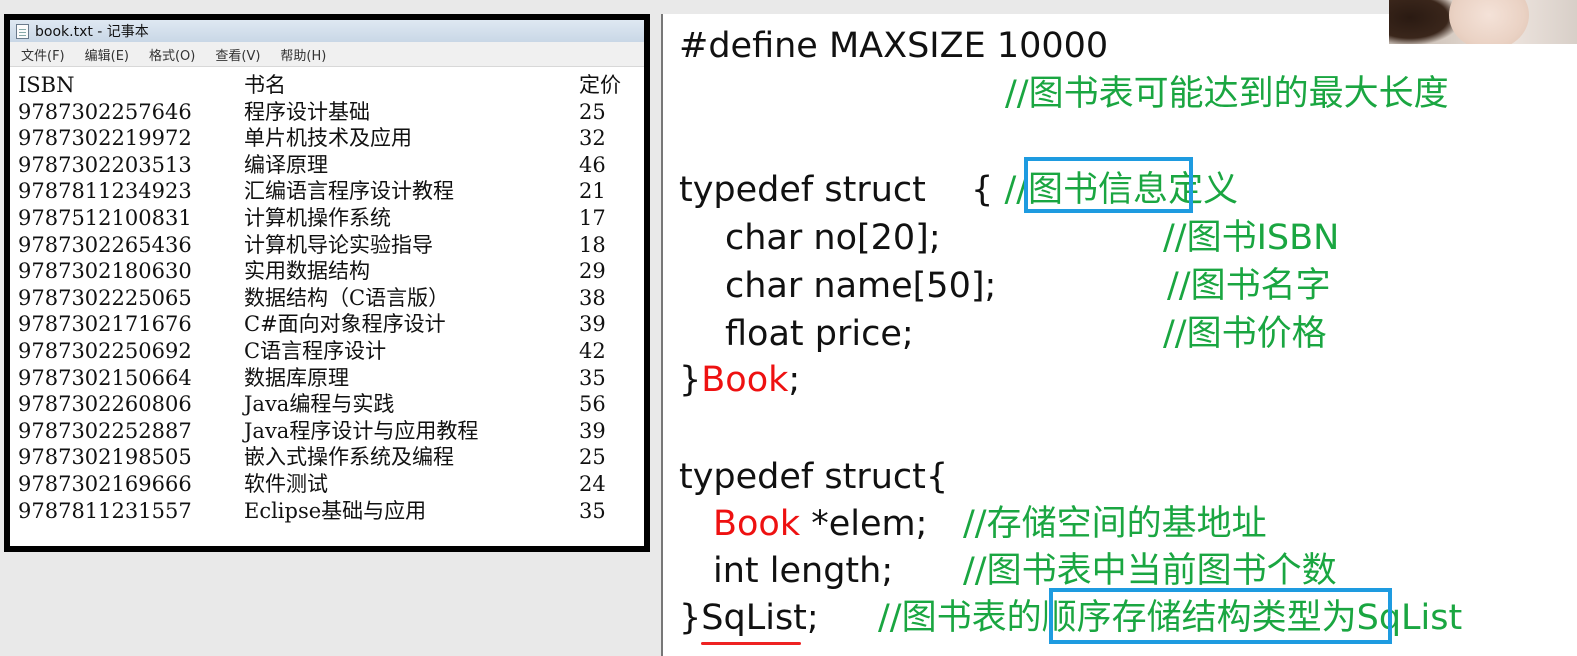 This screenshot has width=1577, height=656. What do you see at coordinates (592, 297) in the screenshot?
I see `book-price: 38` at bounding box center [592, 297].